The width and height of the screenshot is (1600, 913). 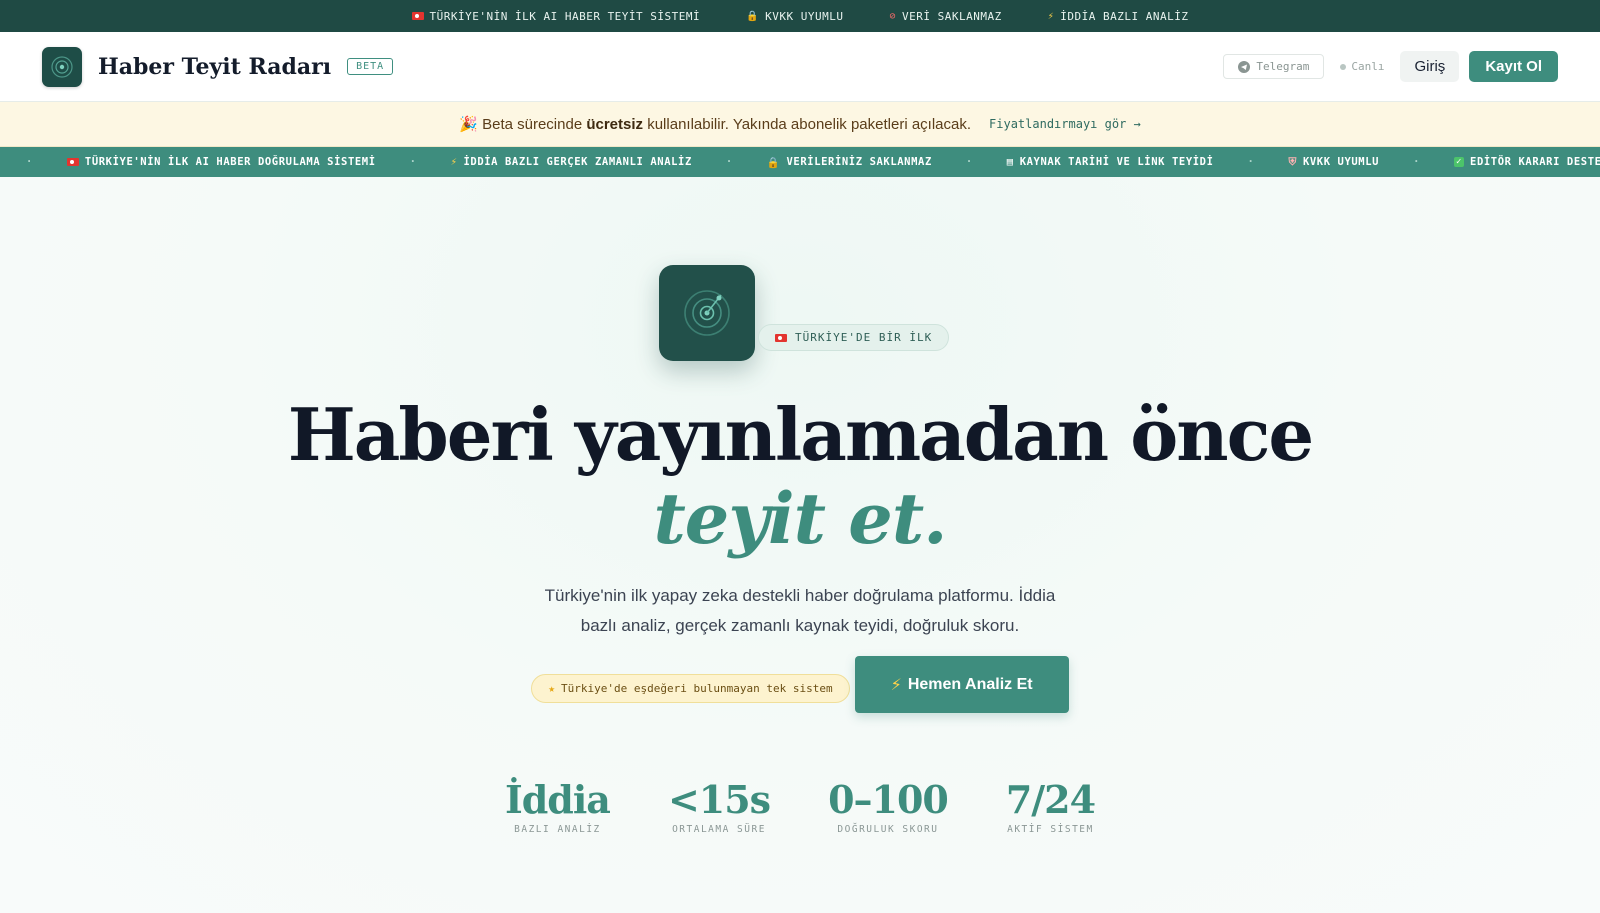 I want to click on first-in-turkey-badge: TÜRKİYE'DE BİR İLK, so click(x=854, y=337).